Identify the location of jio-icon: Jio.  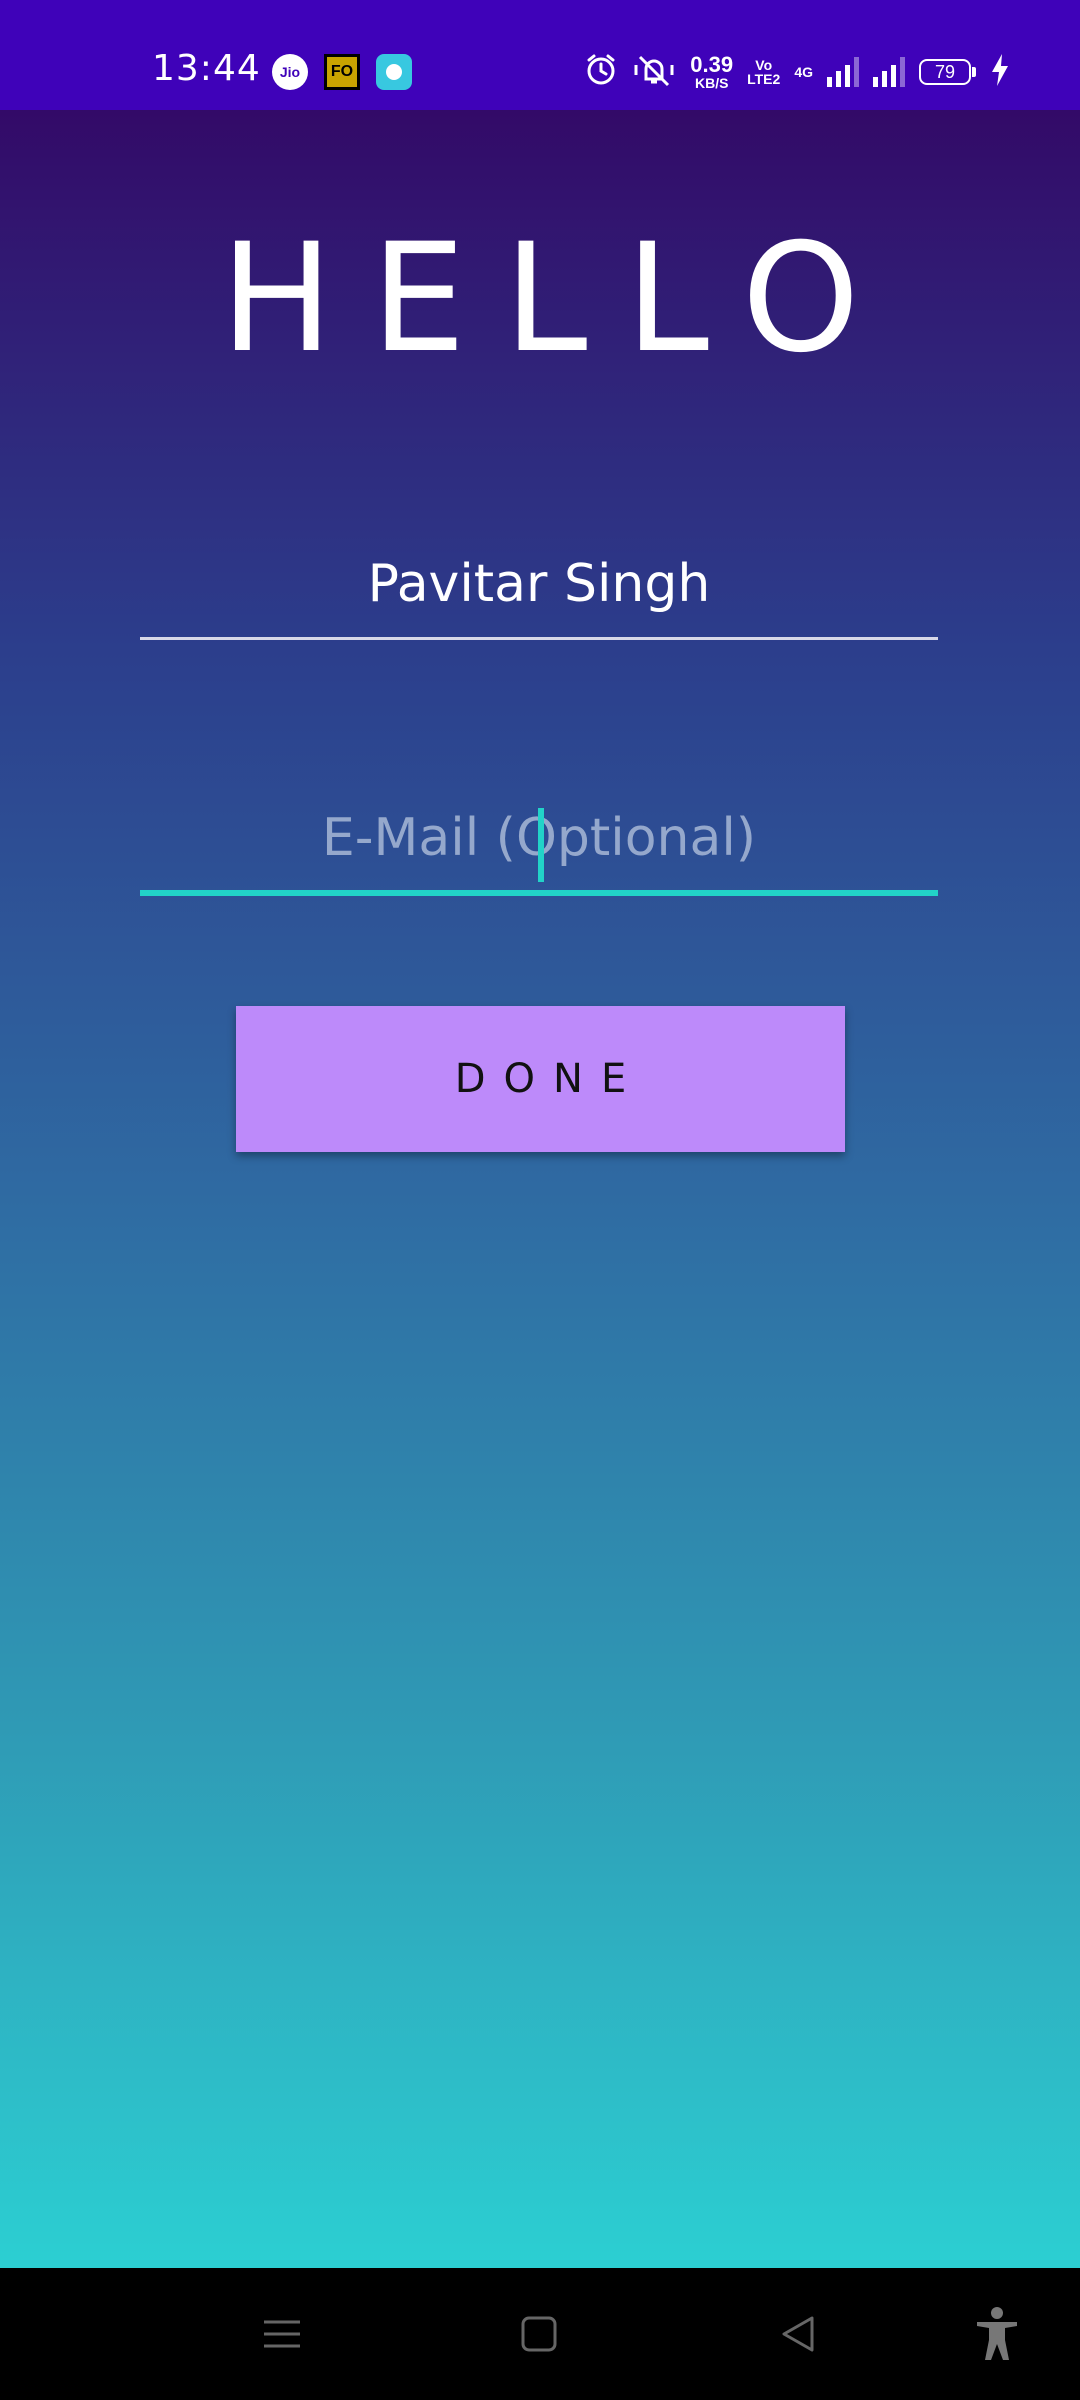
(290, 72).